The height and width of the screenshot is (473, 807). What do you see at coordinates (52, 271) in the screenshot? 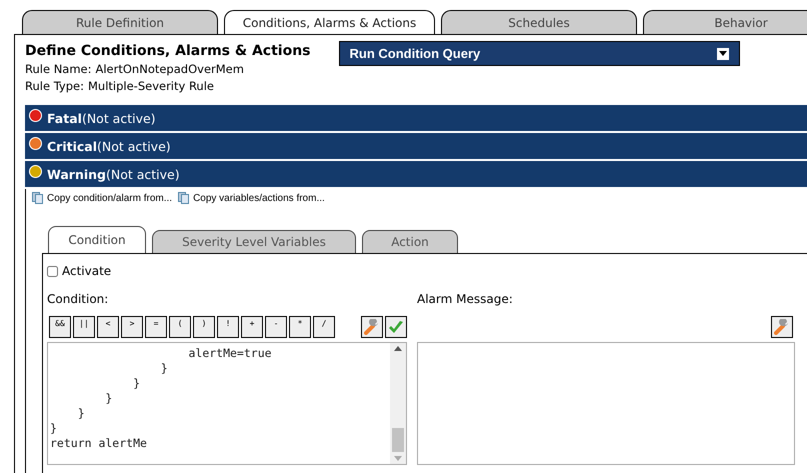
I see `activate-checkbox` at bounding box center [52, 271].